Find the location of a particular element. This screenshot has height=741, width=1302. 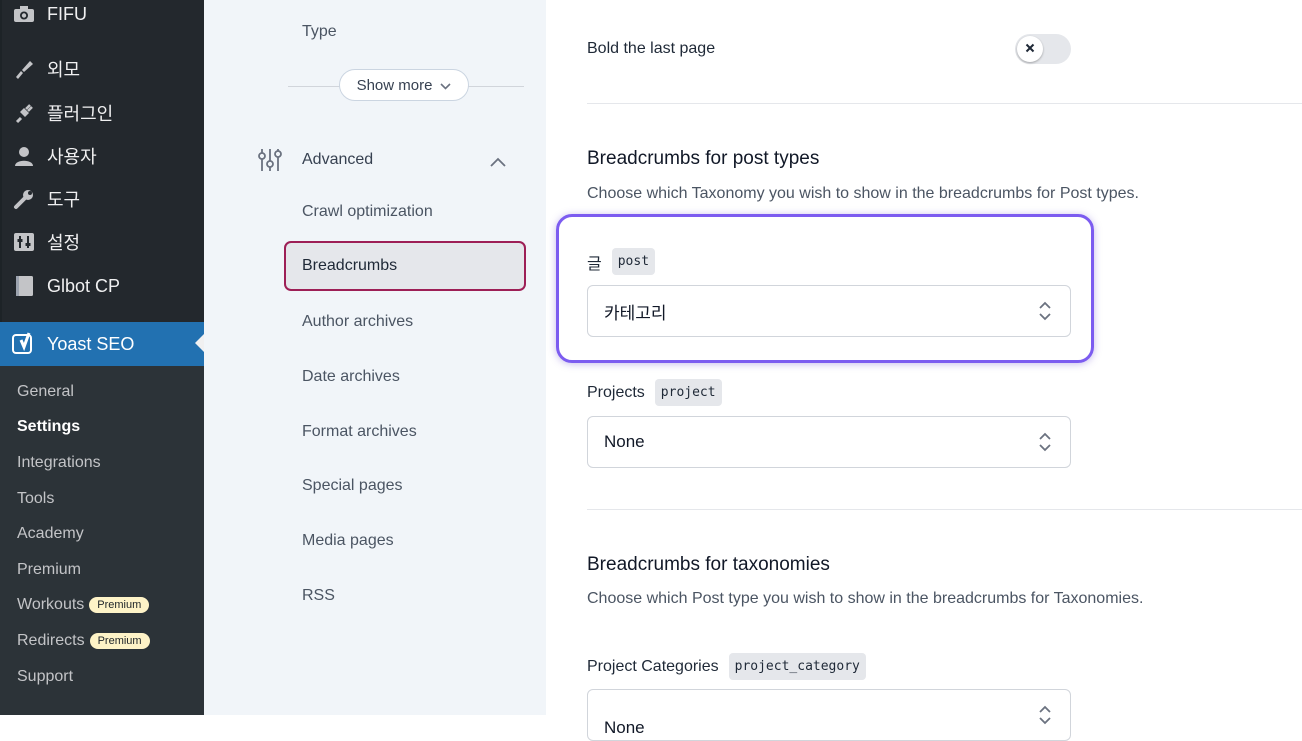

submenu-workouts: Workouts Premium is located at coordinates (83, 605).